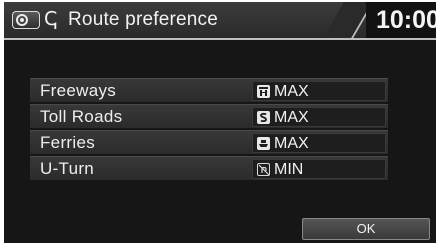  I want to click on option-row-toll-roads: Toll Roads MAX, so click(209, 116).